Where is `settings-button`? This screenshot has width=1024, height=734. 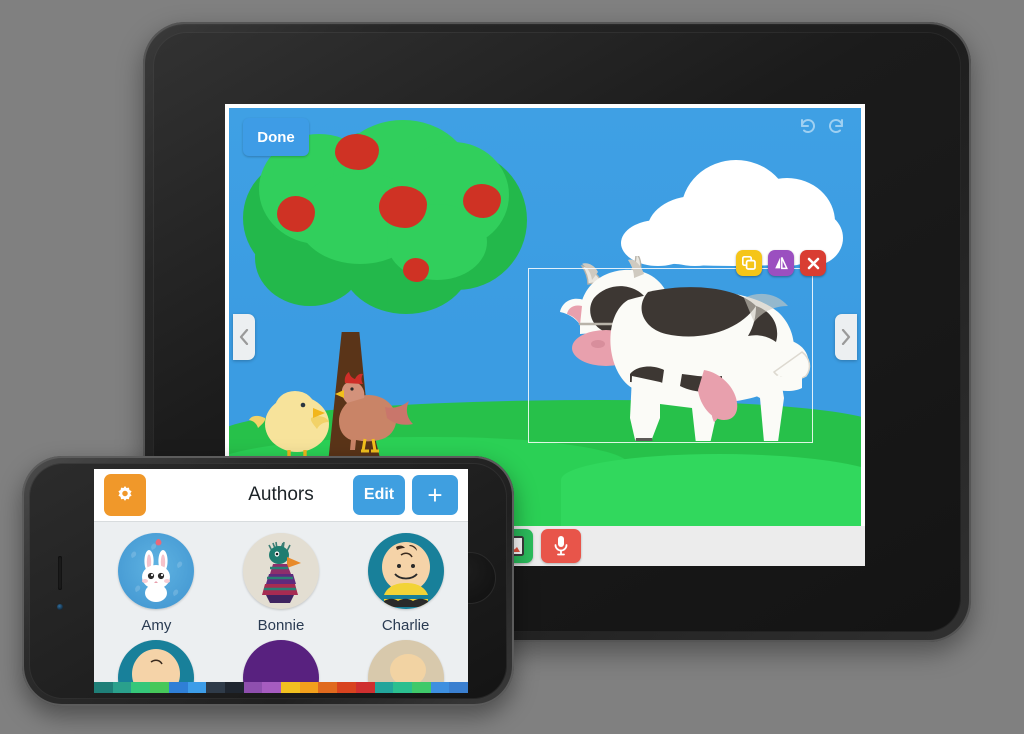
settings-button is located at coordinates (125, 495).